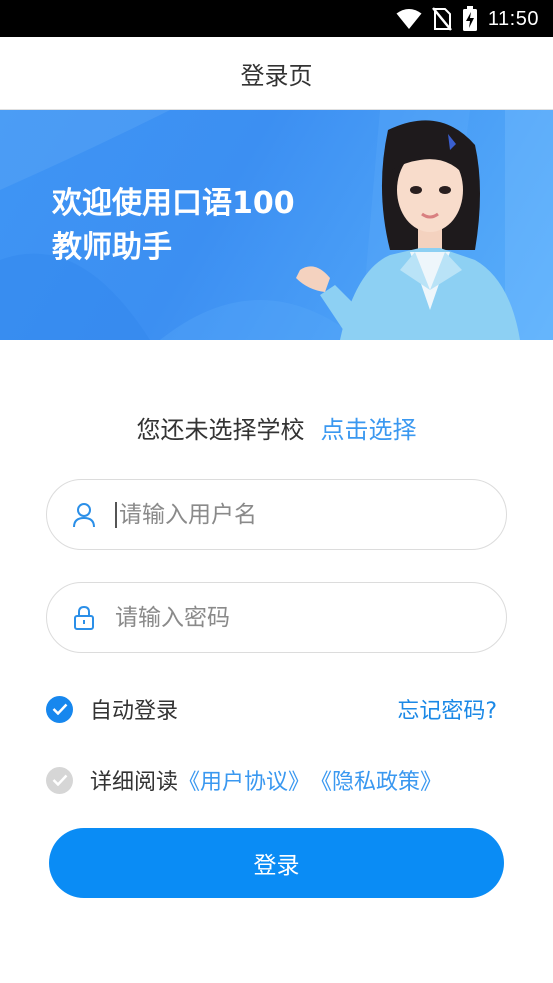 This screenshot has width=553, height=983. Describe the element at coordinates (276, 18) in the screenshot. I see `status-bar: 11:50` at that location.